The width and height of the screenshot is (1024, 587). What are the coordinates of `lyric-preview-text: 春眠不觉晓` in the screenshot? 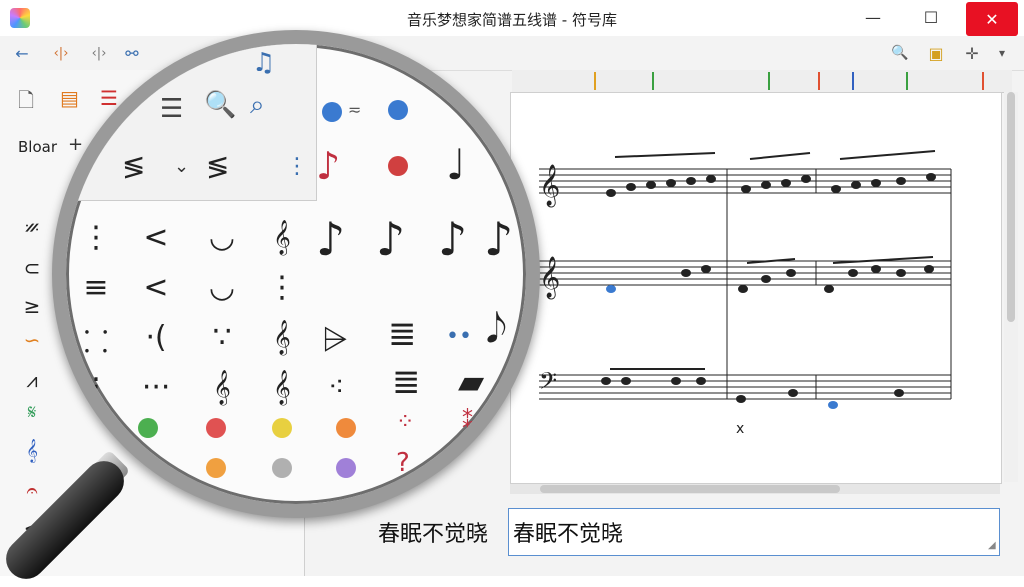 It's located at (433, 534).